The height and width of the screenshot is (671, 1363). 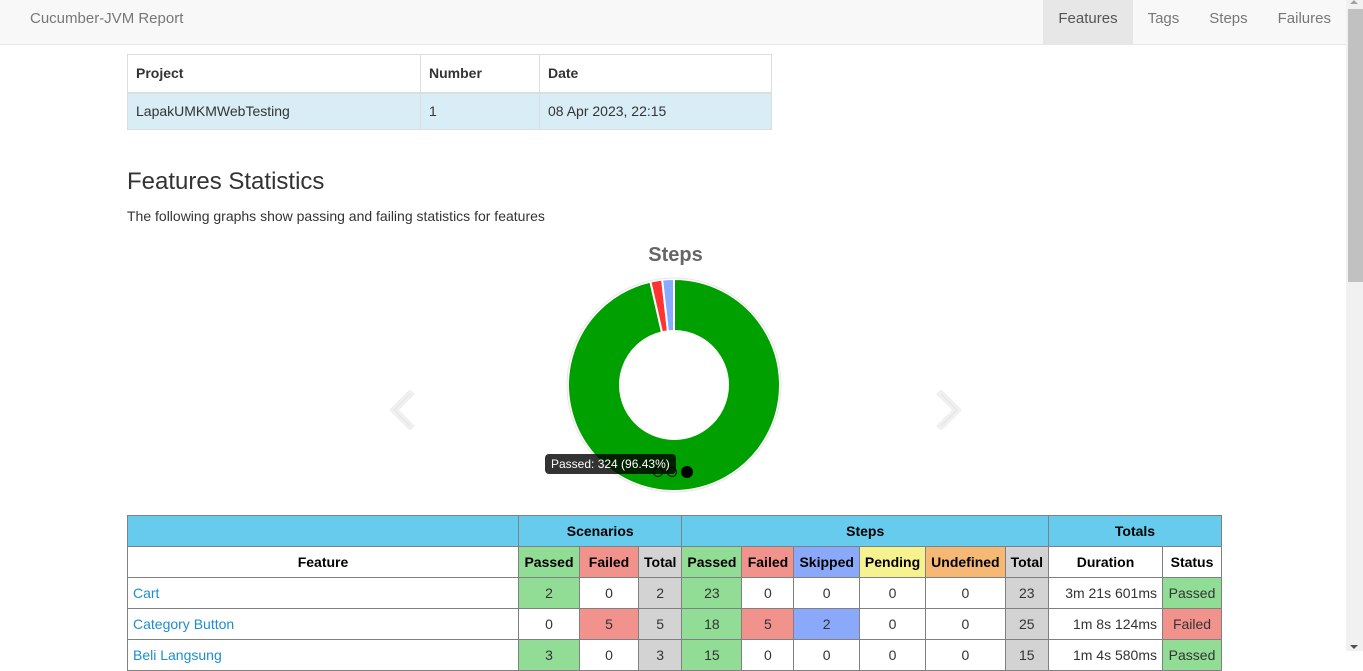 I want to click on steps-passed-cell: 23, so click(x=712, y=593).